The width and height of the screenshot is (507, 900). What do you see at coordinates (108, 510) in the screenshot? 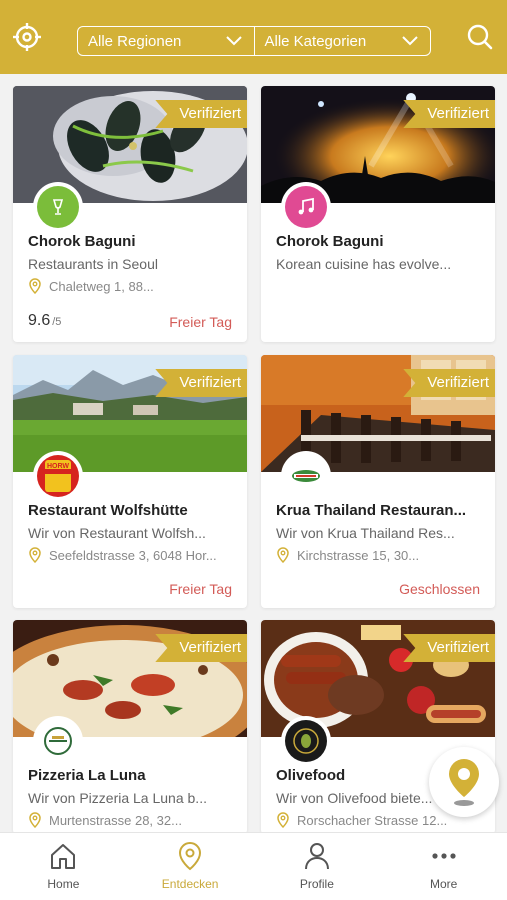
I see `restaurant-name: Restaurant Wolfshütte` at bounding box center [108, 510].